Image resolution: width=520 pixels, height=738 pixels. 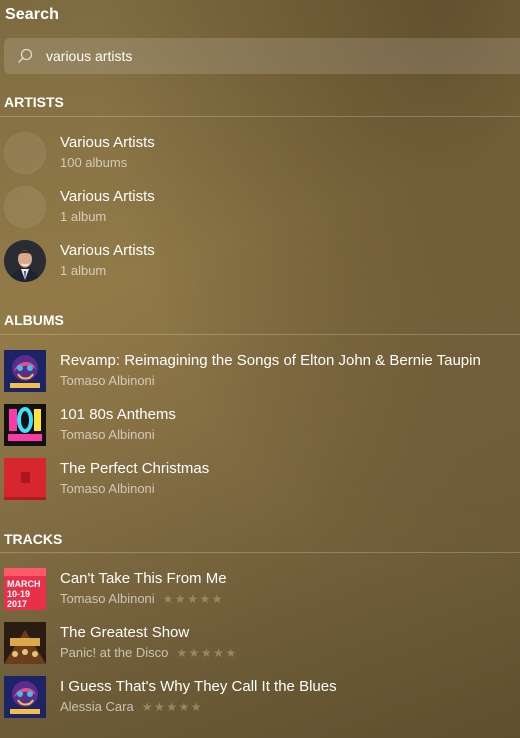 I want to click on section-heading-albums: ALBUMS, so click(x=34, y=320).